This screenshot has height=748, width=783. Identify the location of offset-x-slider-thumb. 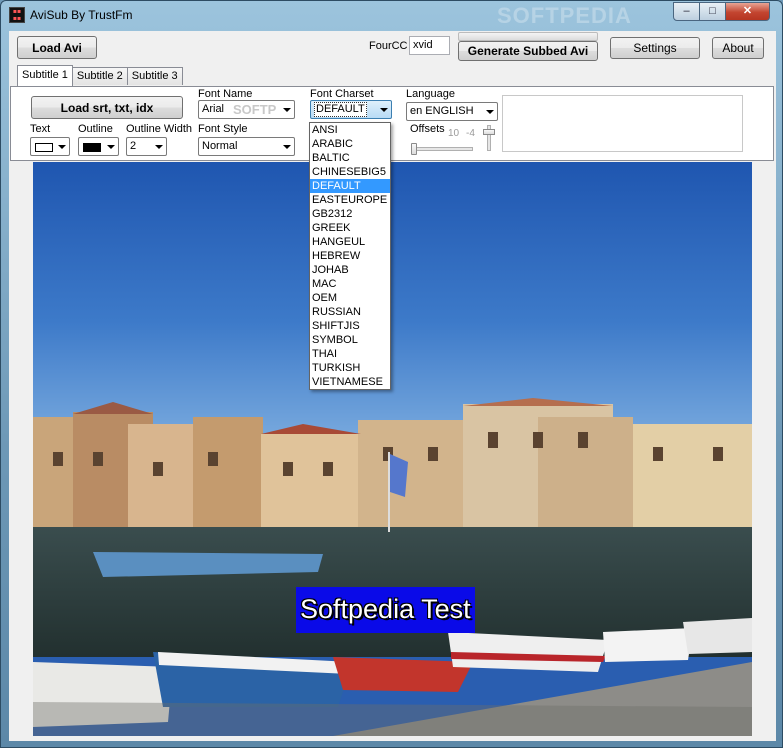
(414, 149).